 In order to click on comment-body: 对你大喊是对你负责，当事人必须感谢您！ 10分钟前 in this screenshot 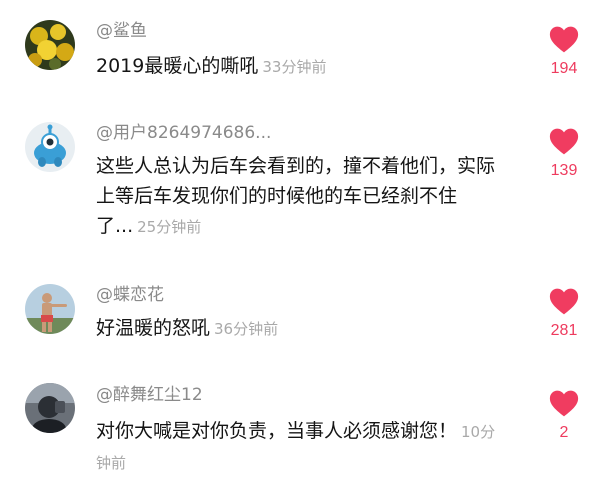, I will do `click(296, 447)`.